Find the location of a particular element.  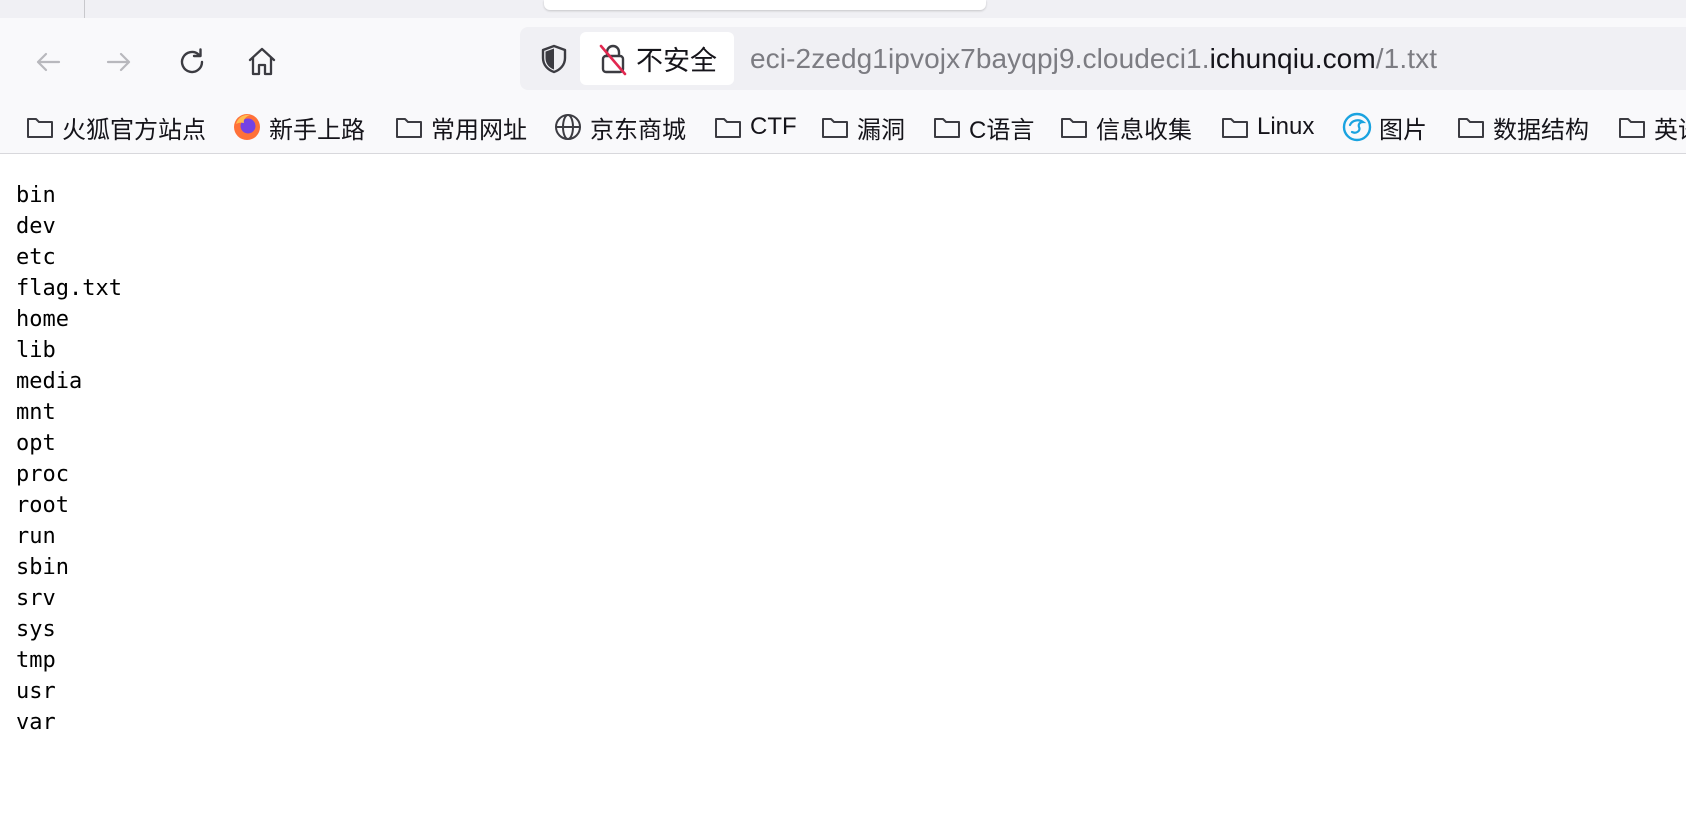

insecure-lock-icon is located at coordinates (613, 59).